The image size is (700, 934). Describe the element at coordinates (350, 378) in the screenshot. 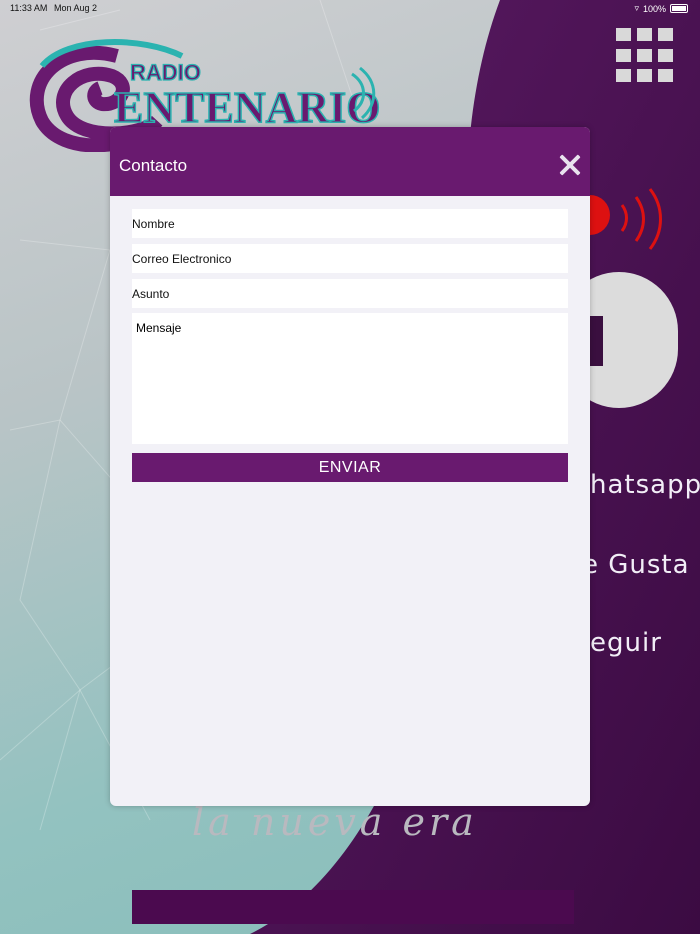

I see `message-field: Mensaje` at that location.